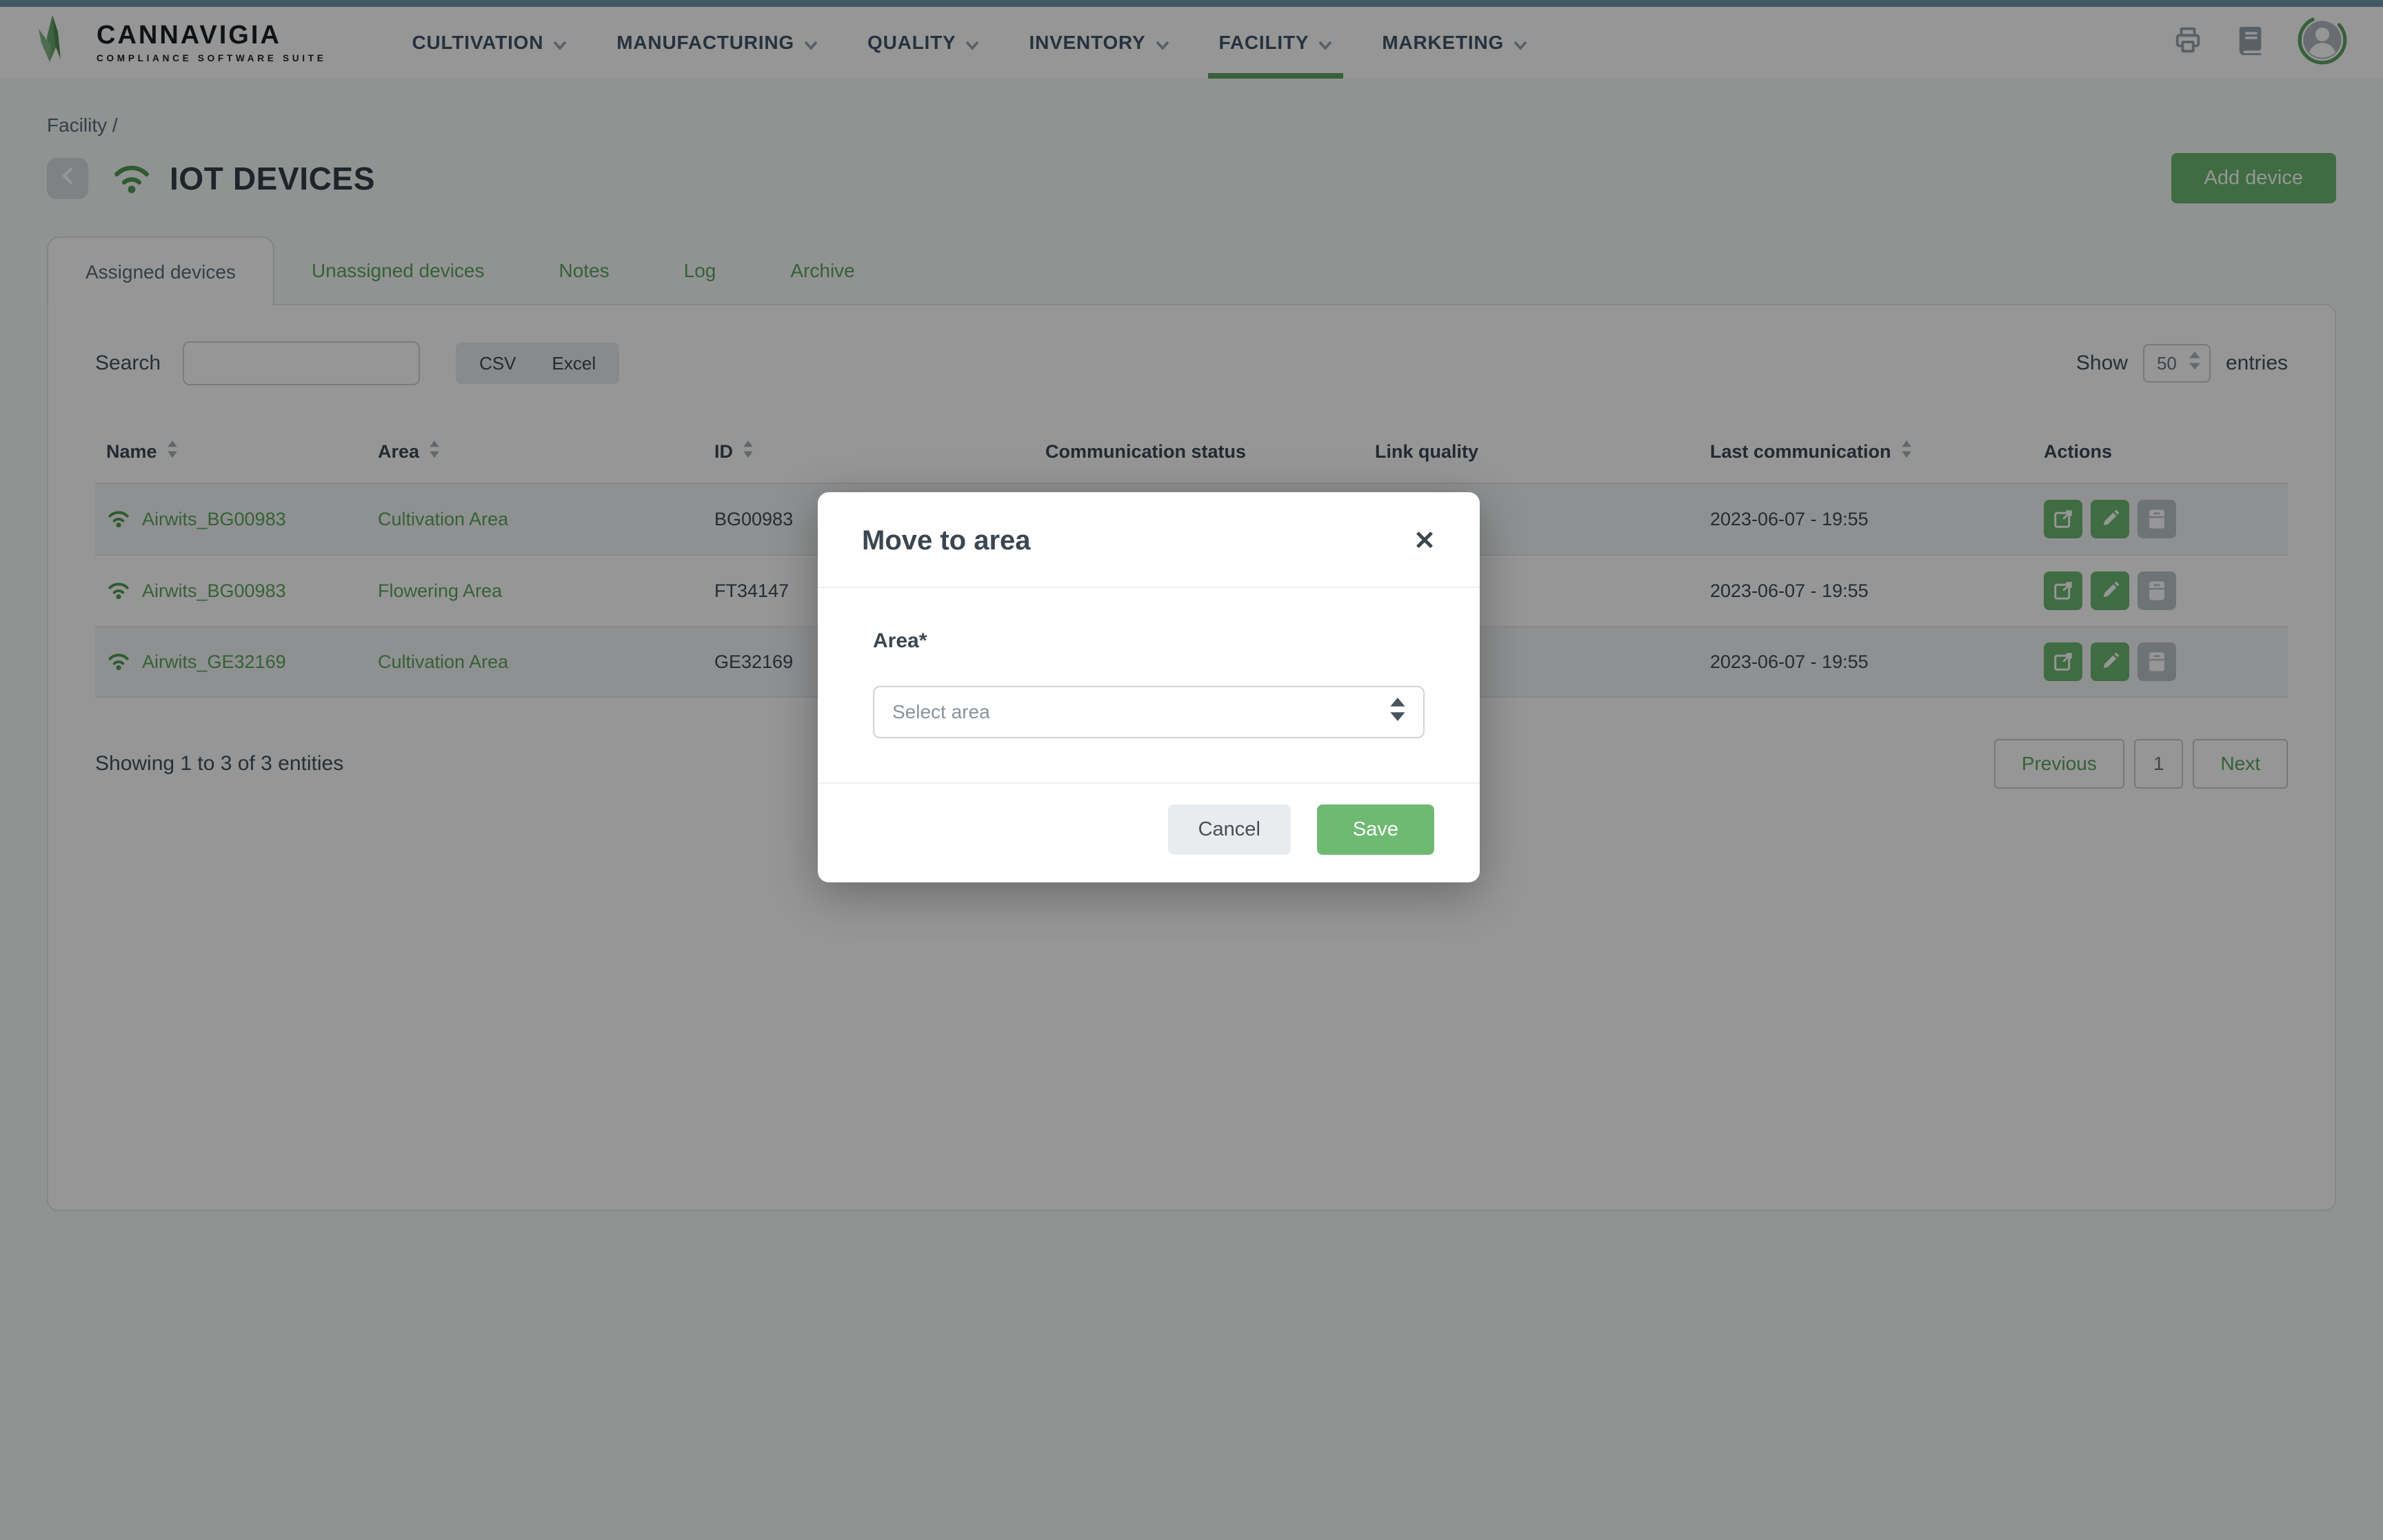 The image size is (2383, 1540). What do you see at coordinates (1375, 830) in the screenshot?
I see `save-button: Save` at bounding box center [1375, 830].